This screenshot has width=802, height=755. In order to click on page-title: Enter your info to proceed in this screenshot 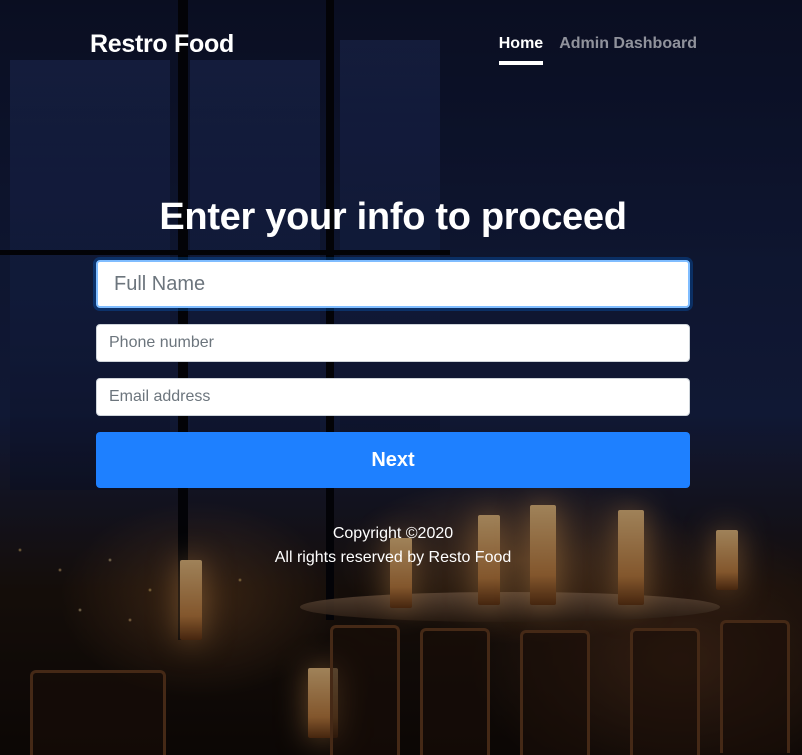, I will do `click(393, 217)`.